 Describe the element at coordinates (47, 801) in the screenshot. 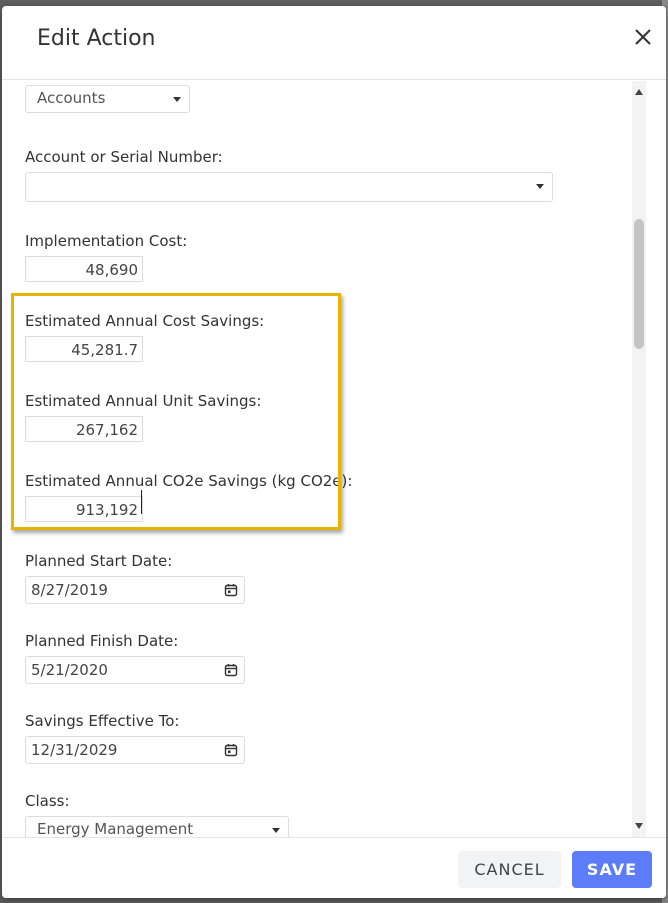

I see `class-label: Class:` at that location.